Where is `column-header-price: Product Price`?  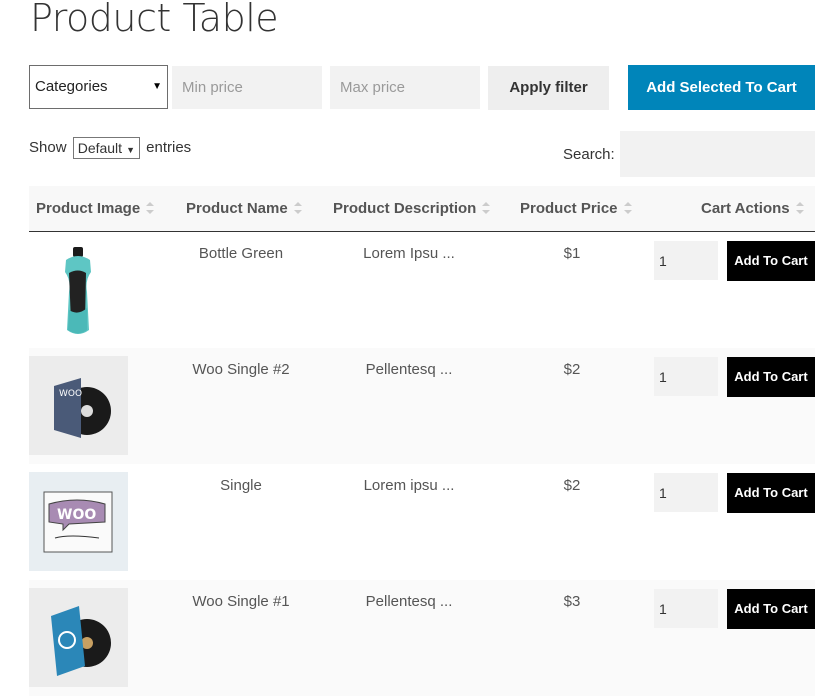 column-header-price: Product Price is located at coordinates (576, 208).